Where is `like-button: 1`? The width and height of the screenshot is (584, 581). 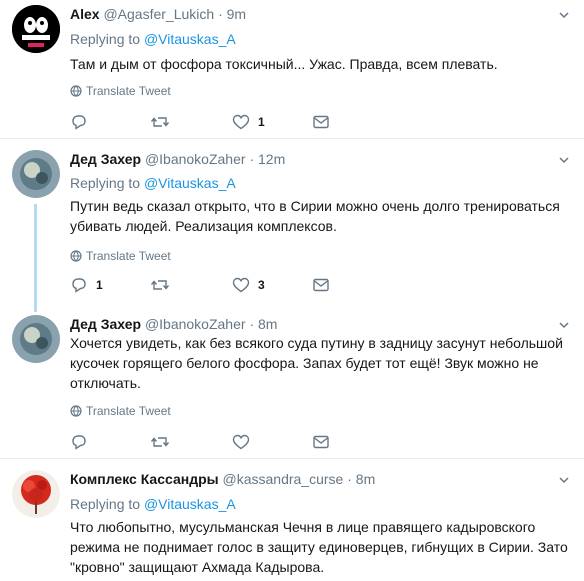 like-button: 1 is located at coordinates (248, 122).